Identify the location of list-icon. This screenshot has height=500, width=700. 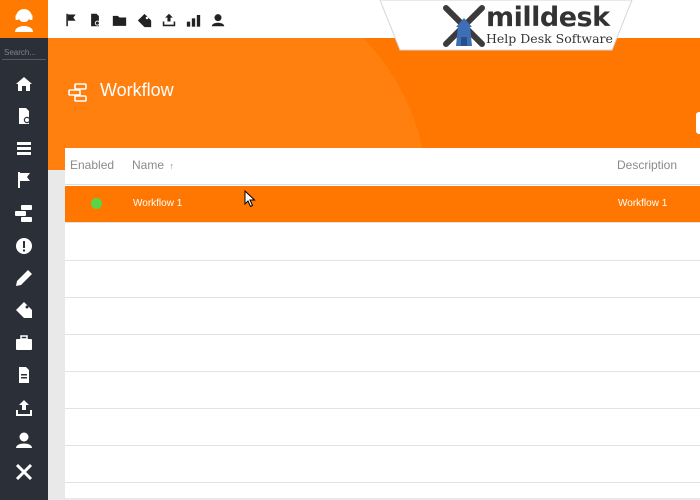
(24, 148).